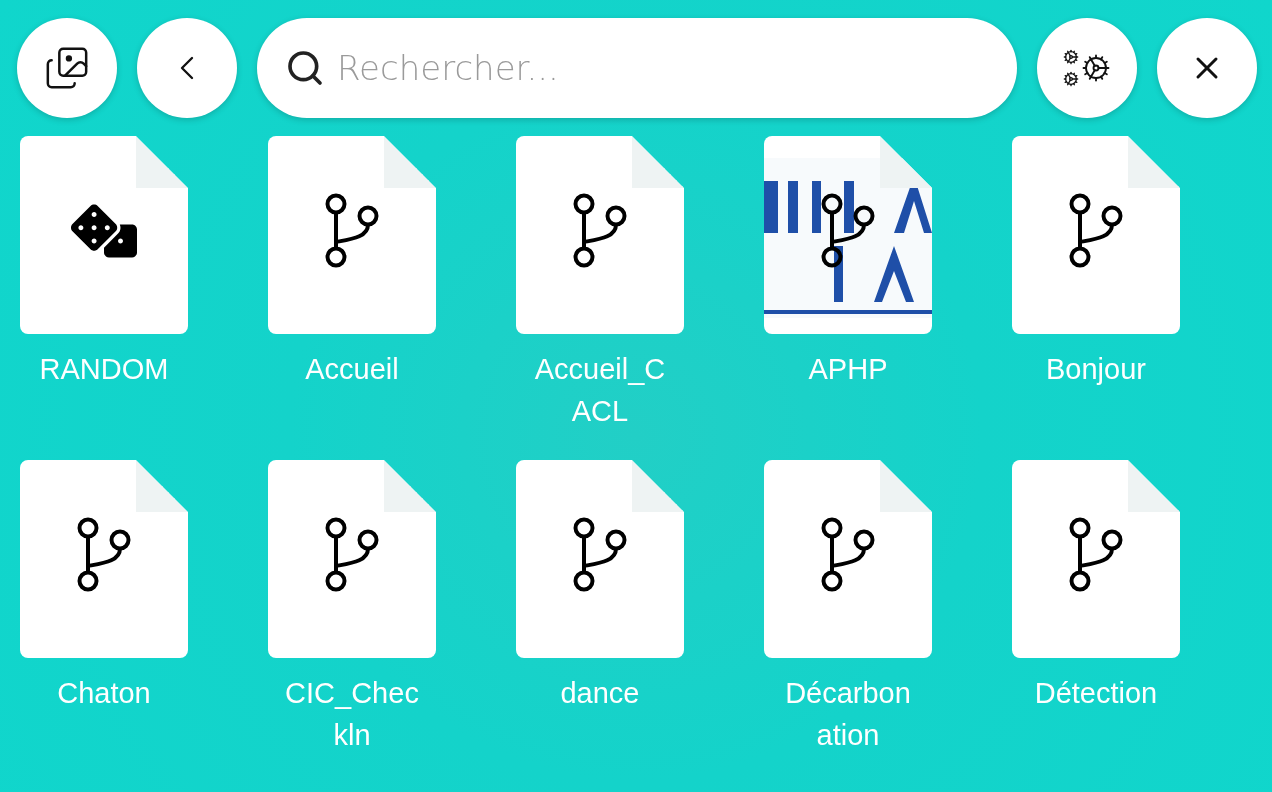 The width and height of the screenshot is (1272, 792). I want to click on file-label: Décarbonation, so click(848, 714).